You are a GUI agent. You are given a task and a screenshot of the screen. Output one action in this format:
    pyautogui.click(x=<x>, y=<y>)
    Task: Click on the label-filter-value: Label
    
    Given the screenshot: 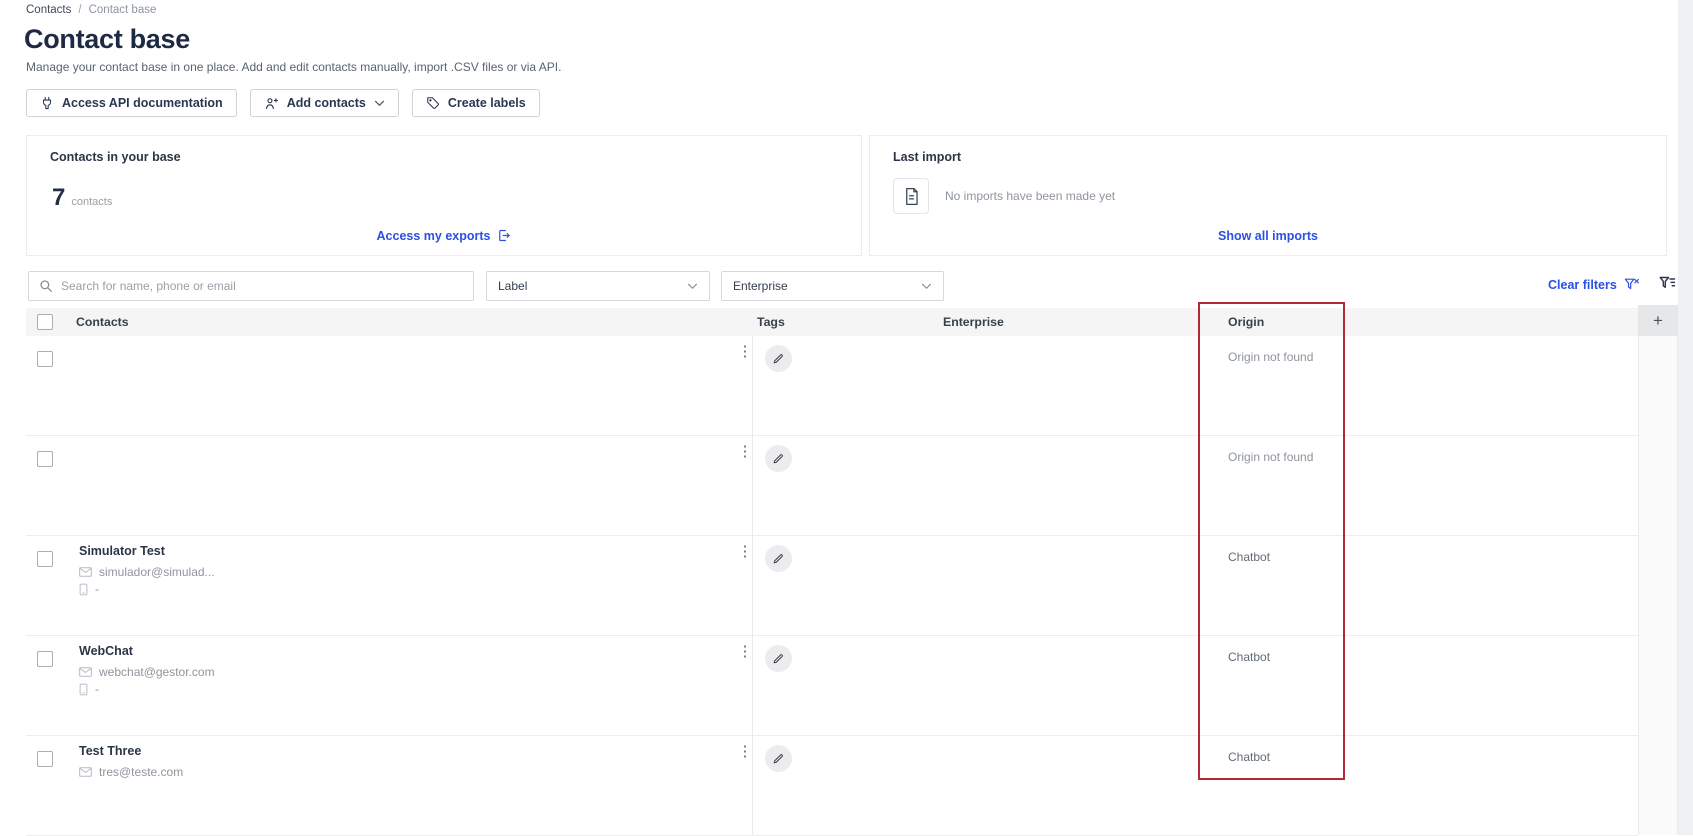 What is the action you would take?
    pyautogui.click(x=513, y=286)
    